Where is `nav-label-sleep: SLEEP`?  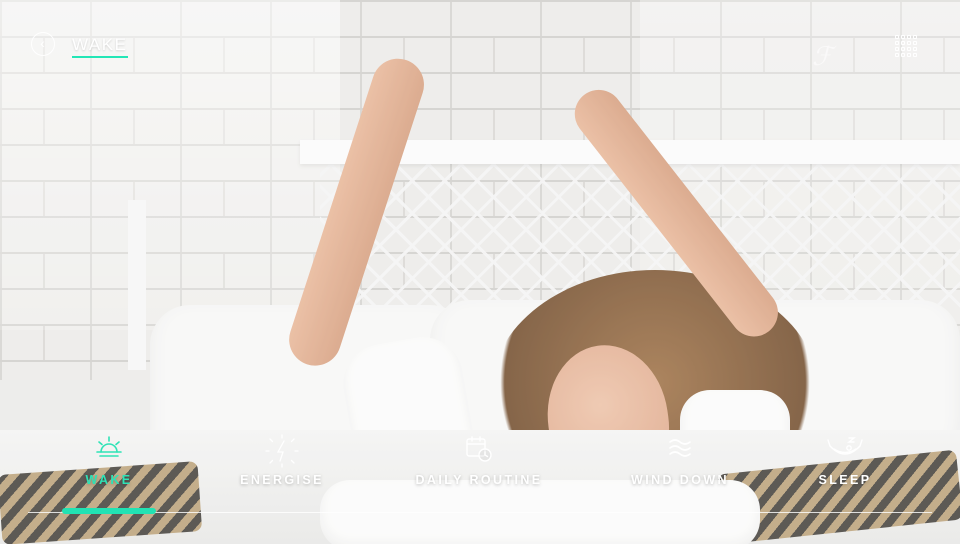
nav-label-sleep: SLEEP is located at coordinates (845, 480).